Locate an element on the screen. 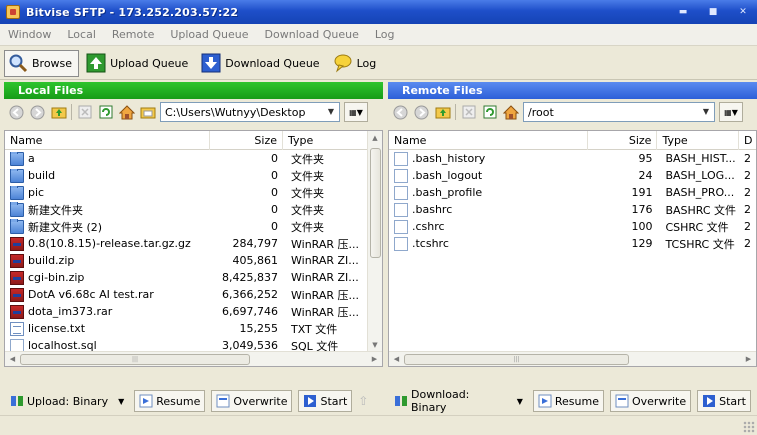 The width and height of the screenshot is (757, 435). local-vertical-scrollbar: ▲ ▼ is located at coordinates (374, 242).